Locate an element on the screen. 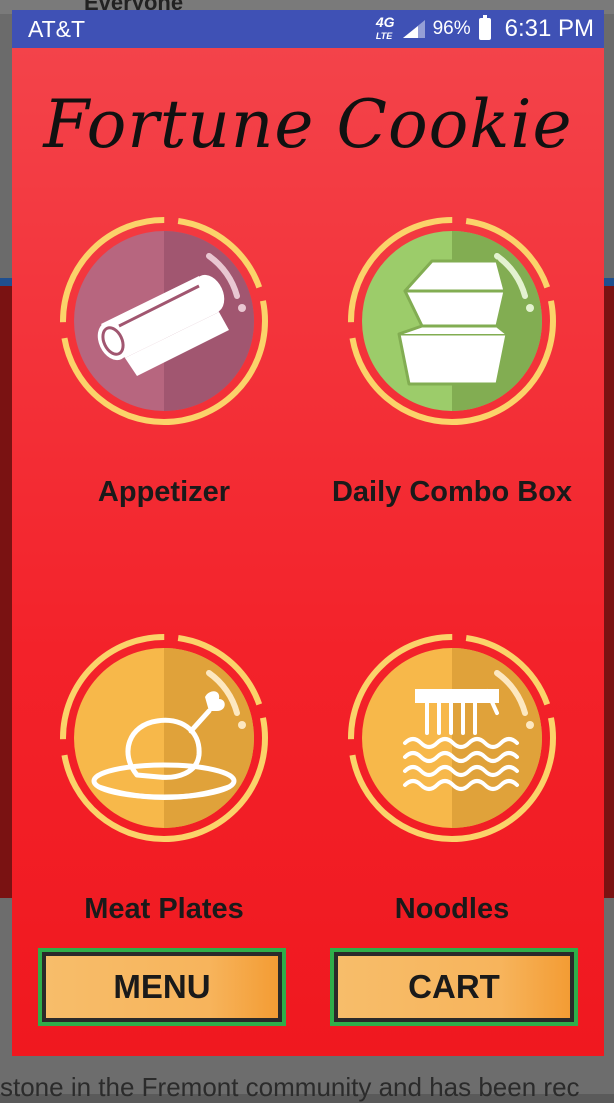 The width and height of the screenshot is (614, 1103). noodles-icon is located at coordinates (452, 738).